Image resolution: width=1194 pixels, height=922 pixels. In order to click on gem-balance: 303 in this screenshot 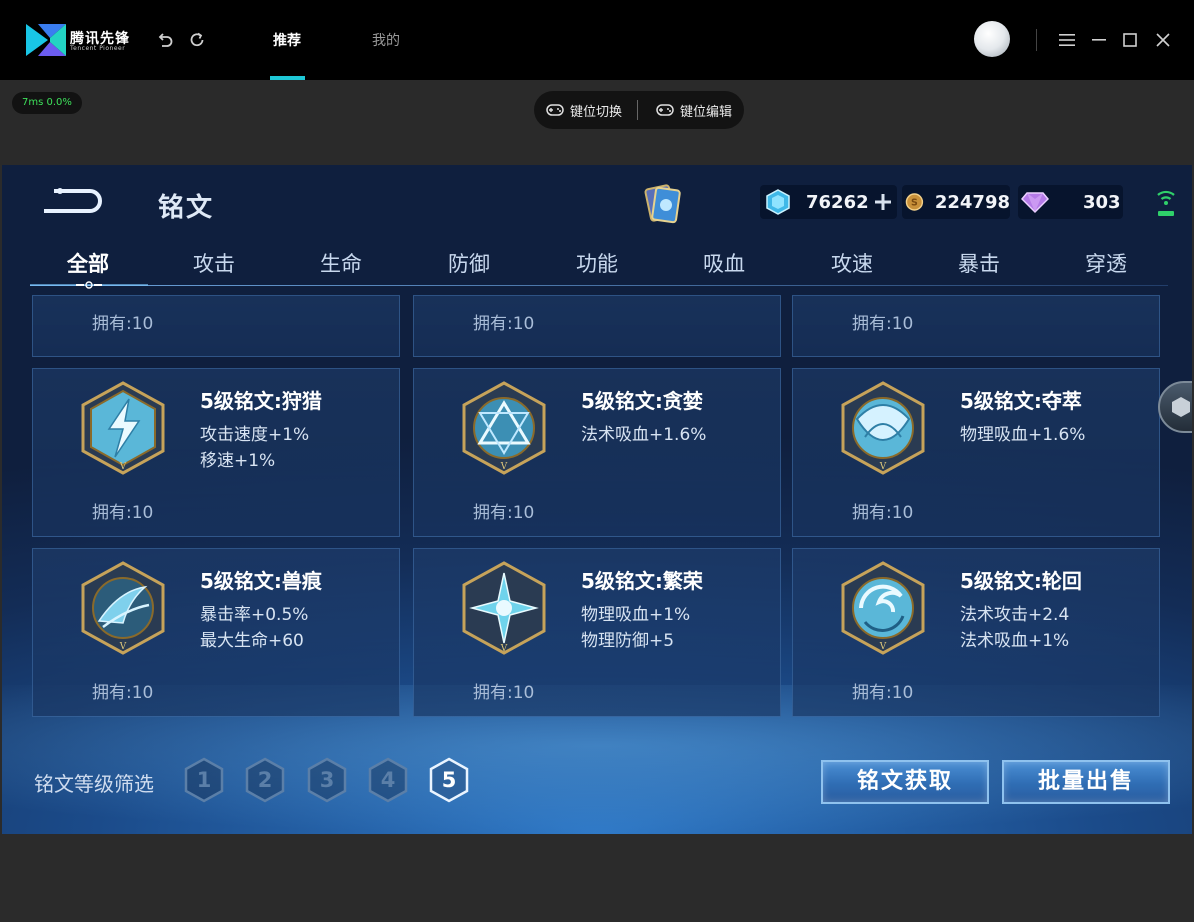, I will do `click(1070, 202)`.